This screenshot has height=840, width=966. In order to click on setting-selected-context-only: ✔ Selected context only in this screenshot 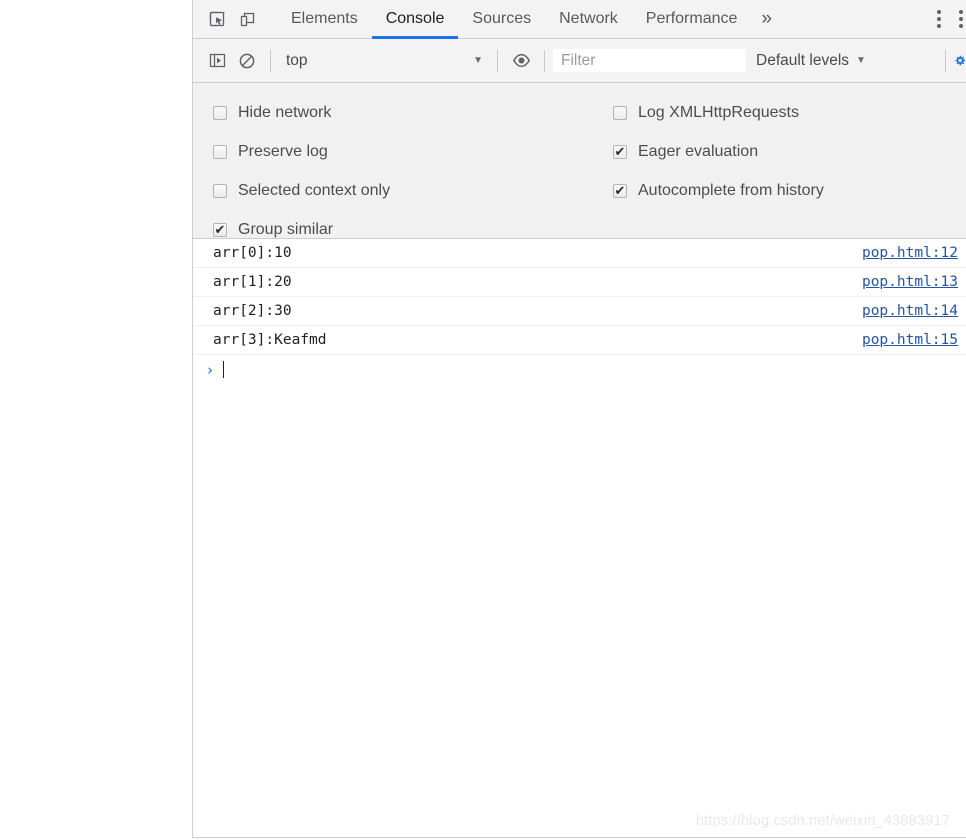, I will do `click(301, 190)`.